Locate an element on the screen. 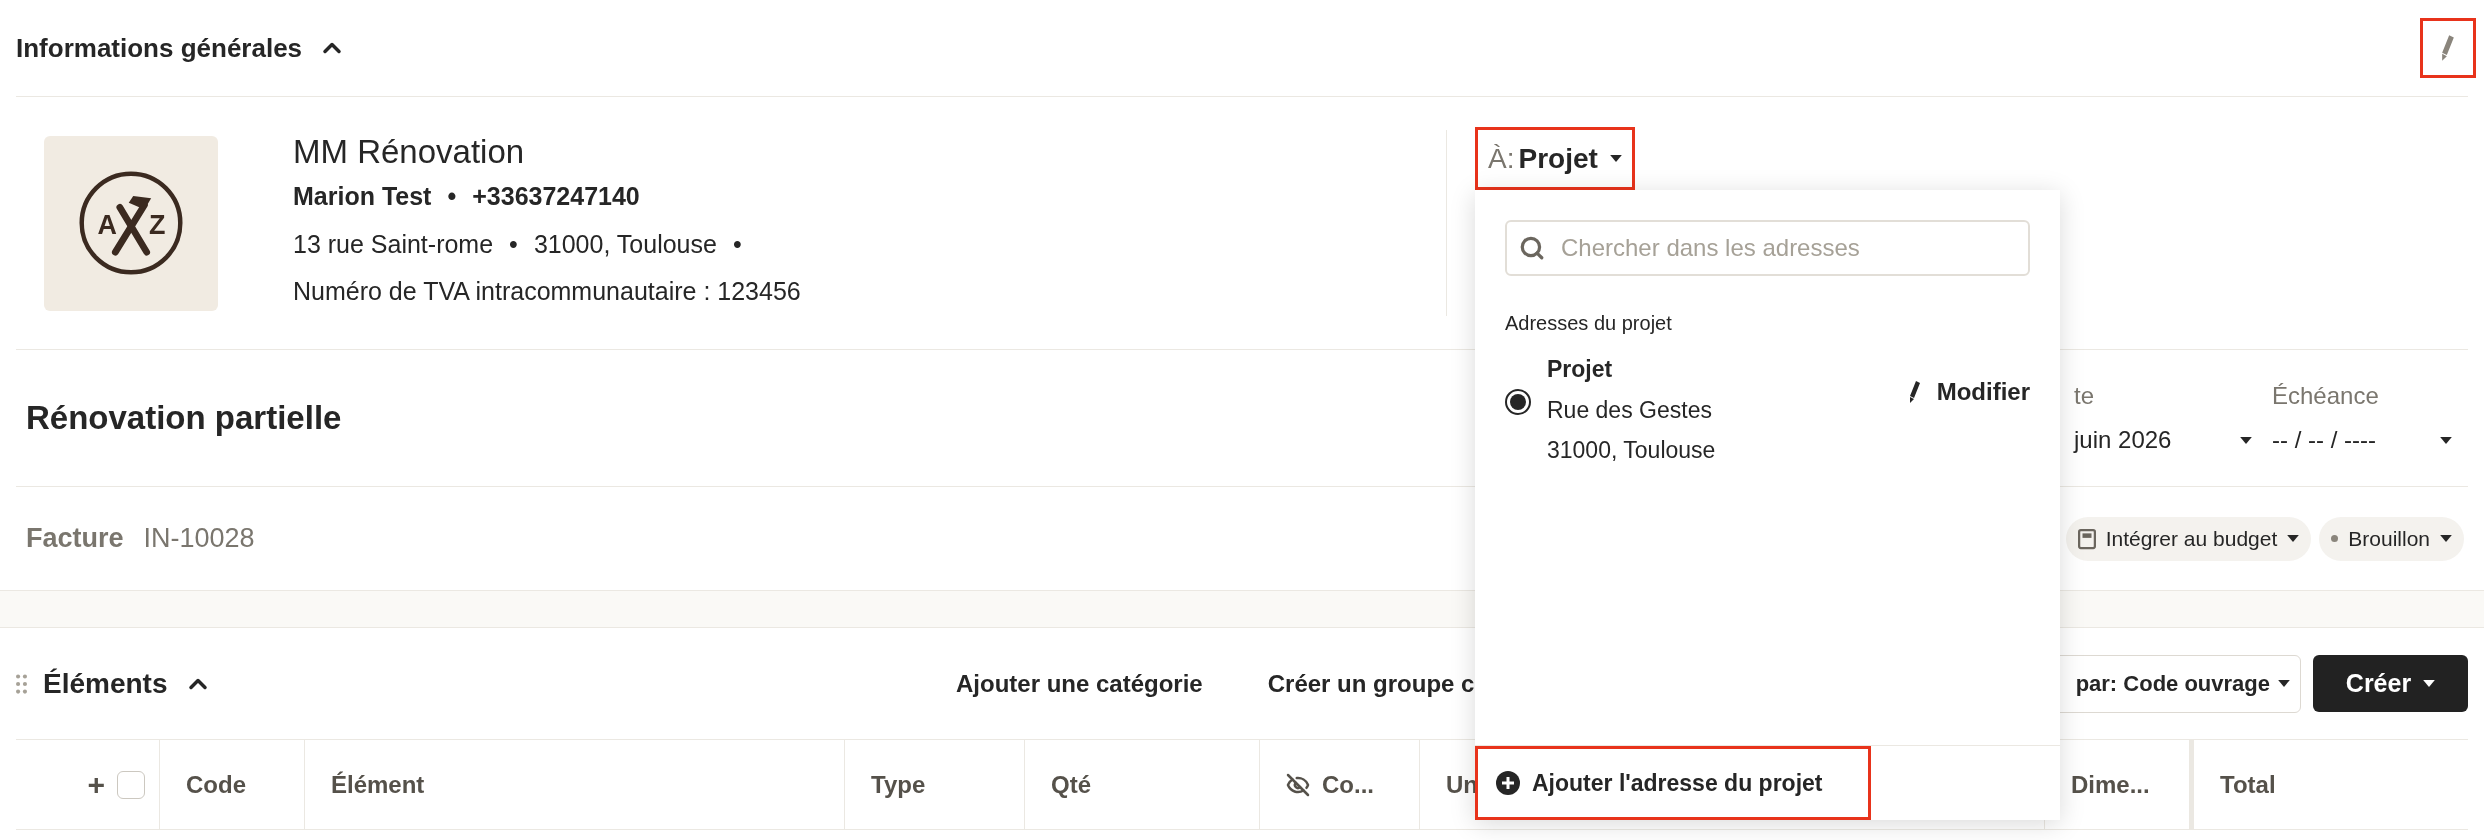 This screenshot has height=840, width=2484. city-address: 31000, Toulouse is located at coordinates (625, 244).